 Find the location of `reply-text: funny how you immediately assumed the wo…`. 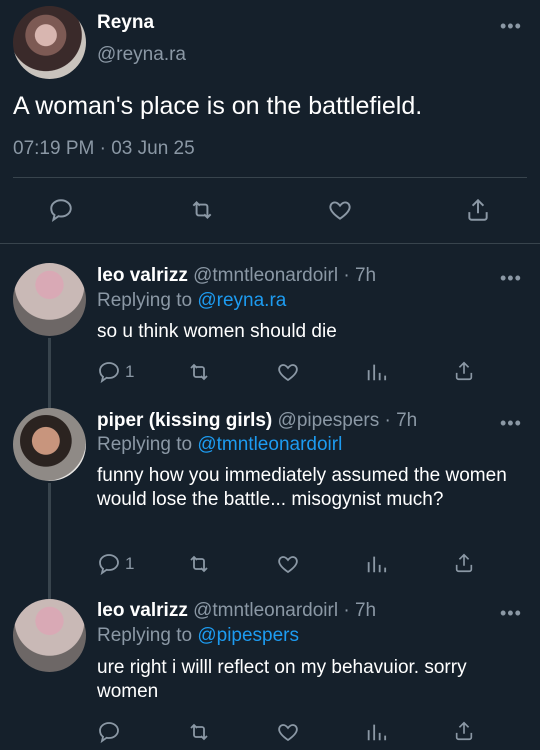

reply-text: funny how you immediately assumed the wo… is located at coordinates (302, 487).